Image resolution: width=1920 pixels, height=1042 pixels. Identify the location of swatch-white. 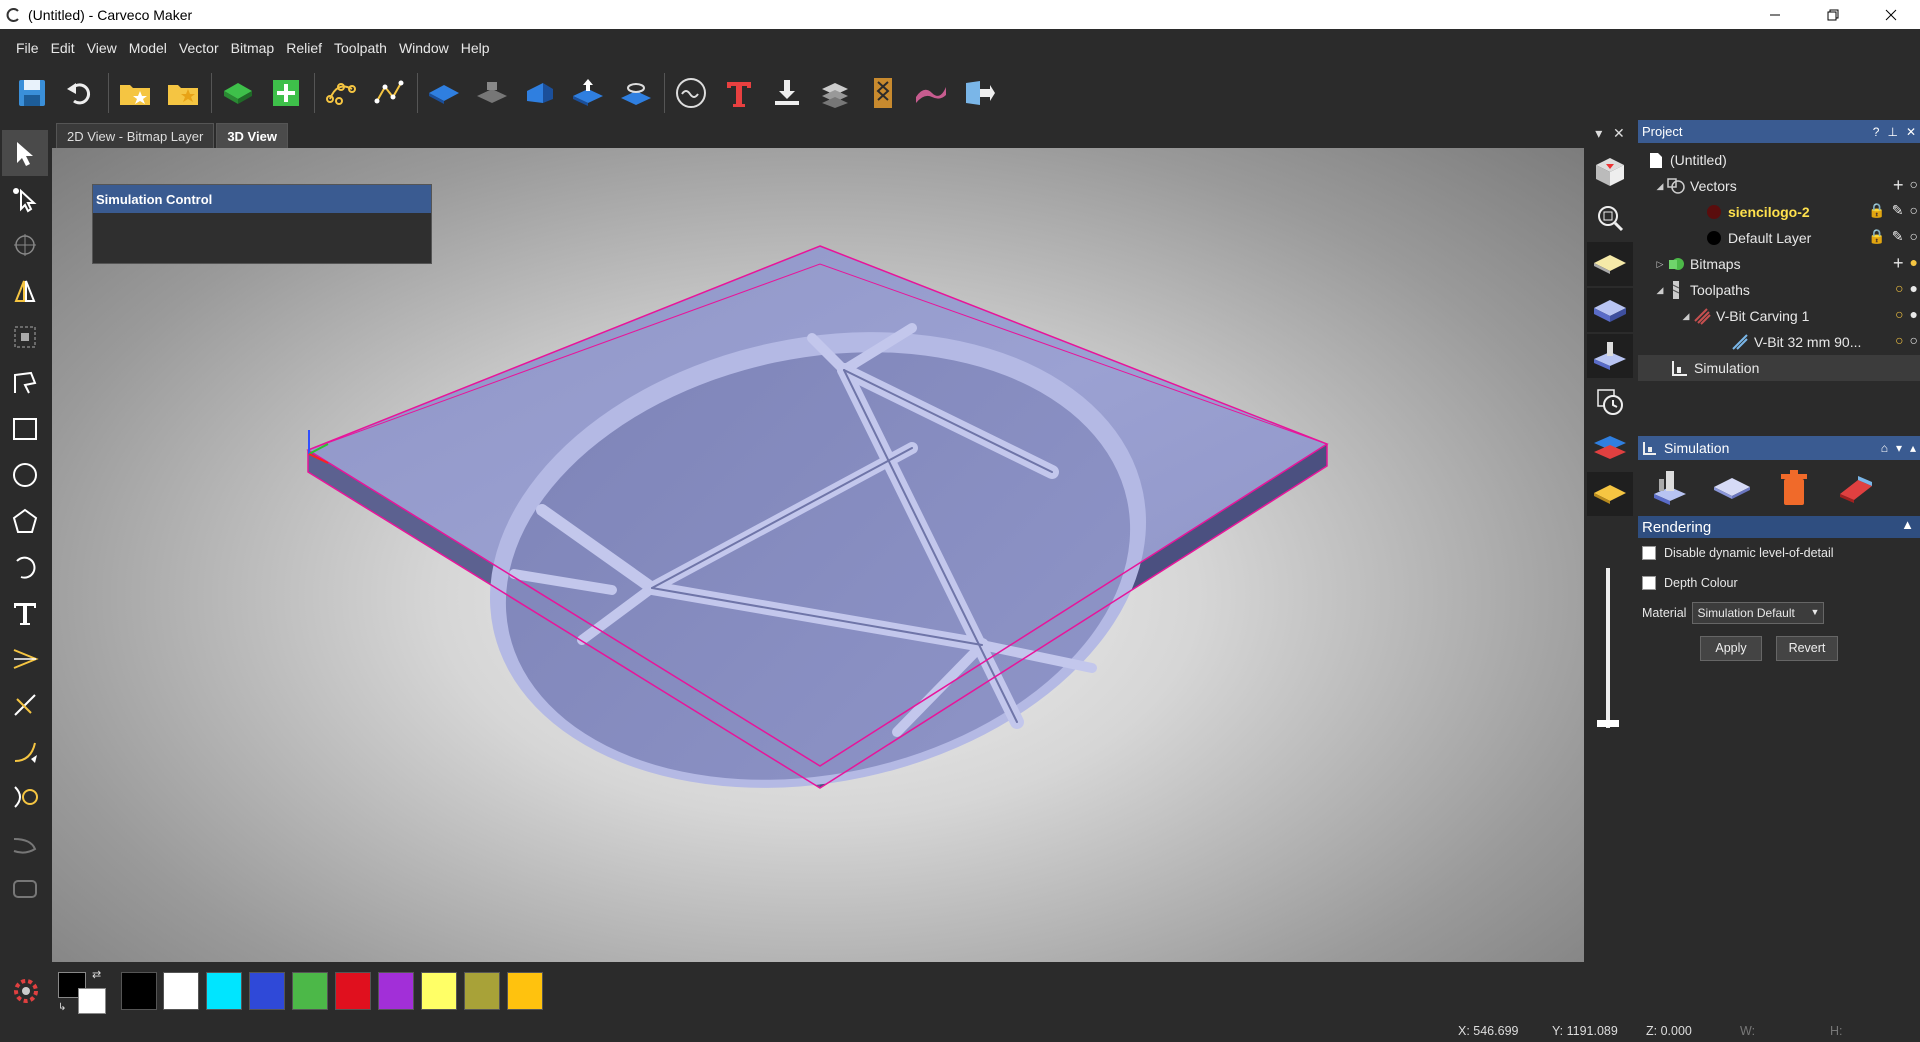
(181, 991).